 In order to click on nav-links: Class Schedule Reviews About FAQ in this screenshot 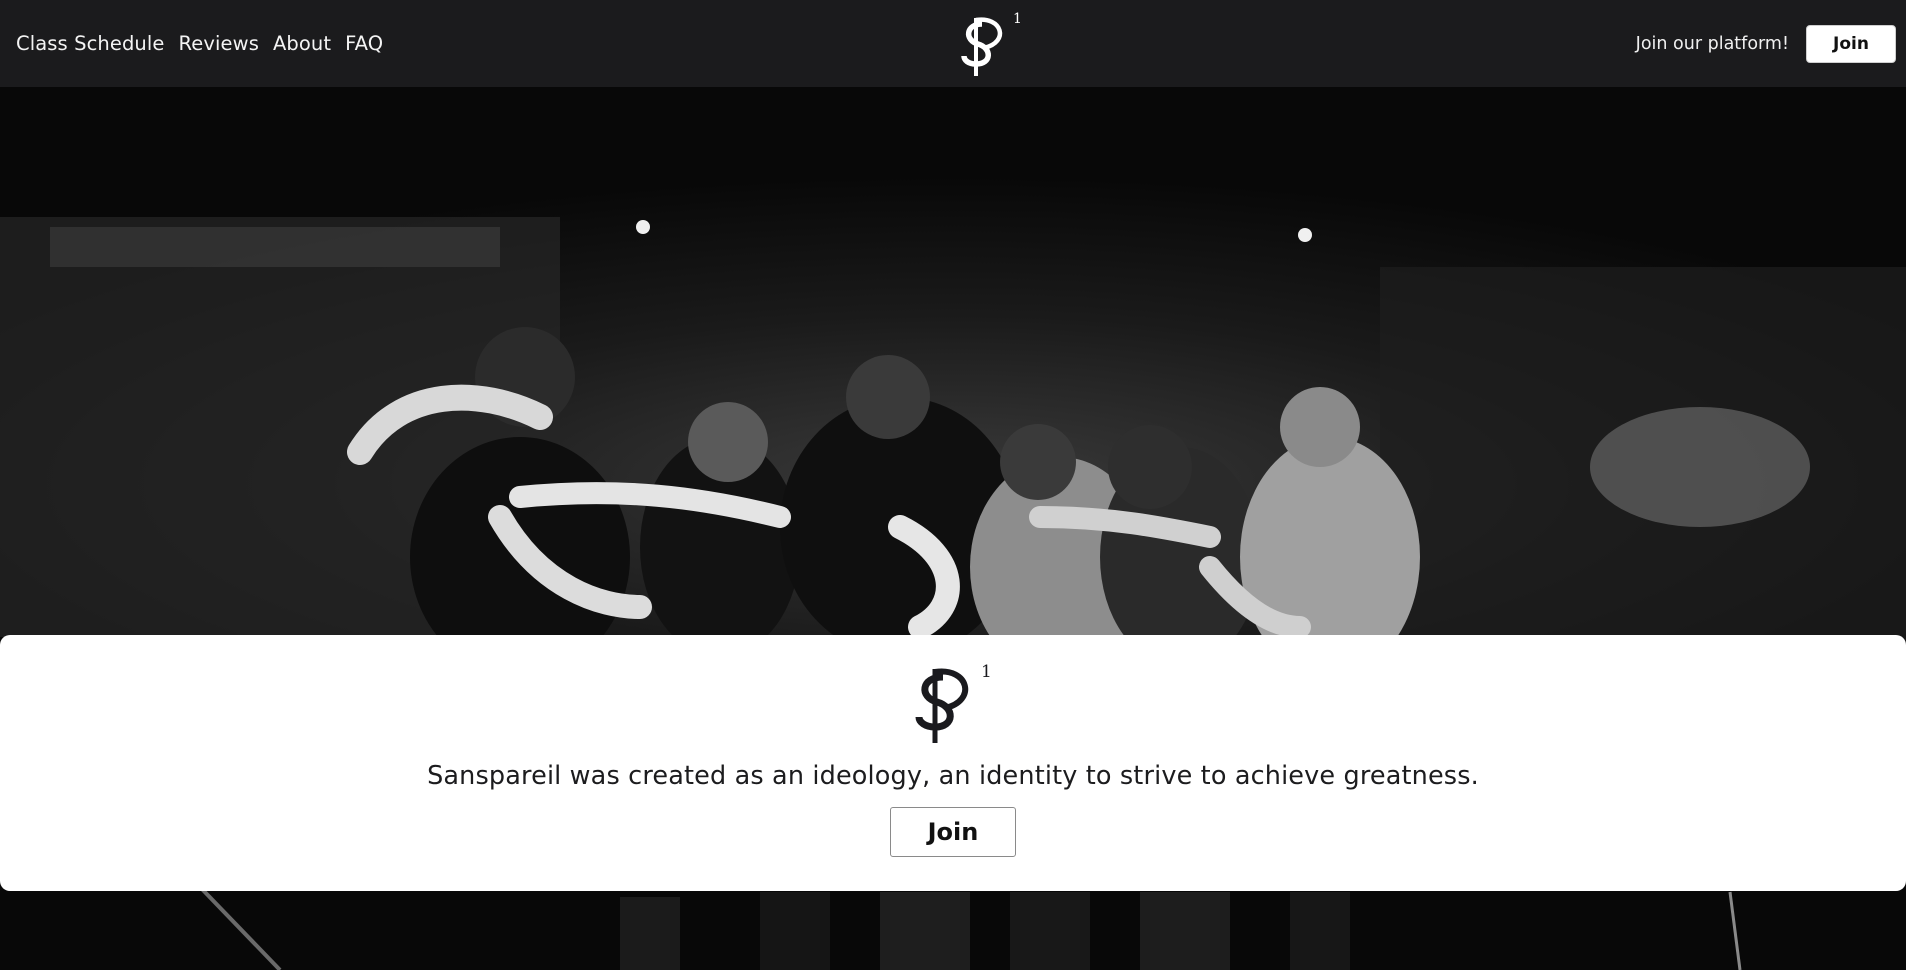, I will do `click(199, 43)`.